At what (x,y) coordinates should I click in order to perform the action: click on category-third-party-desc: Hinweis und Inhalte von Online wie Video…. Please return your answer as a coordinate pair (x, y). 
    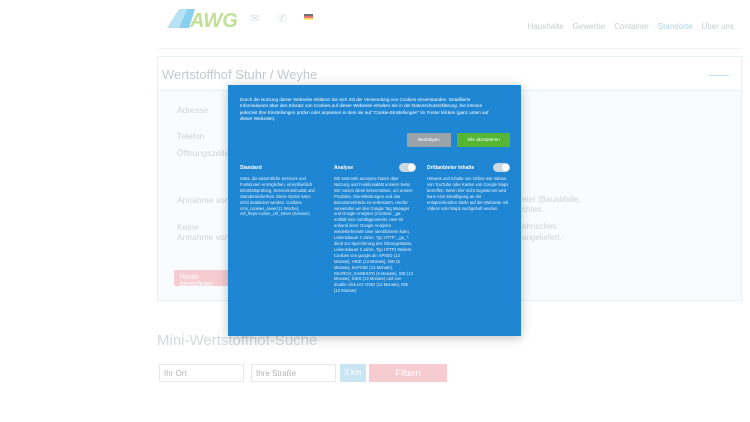
    Looking at the image, I should click on (468, 193).